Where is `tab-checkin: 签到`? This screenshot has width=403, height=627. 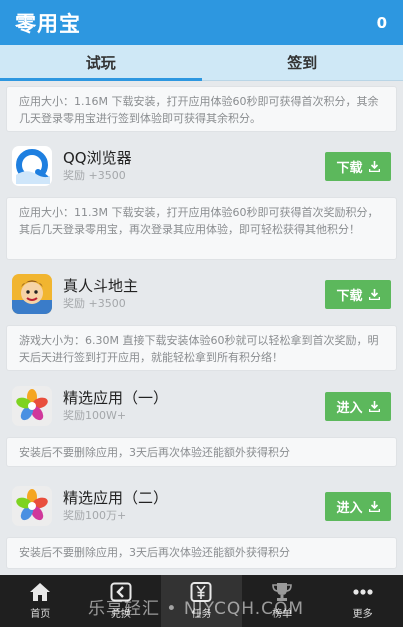 tab-checkin: 签到 is located at coordinates (302, 62).